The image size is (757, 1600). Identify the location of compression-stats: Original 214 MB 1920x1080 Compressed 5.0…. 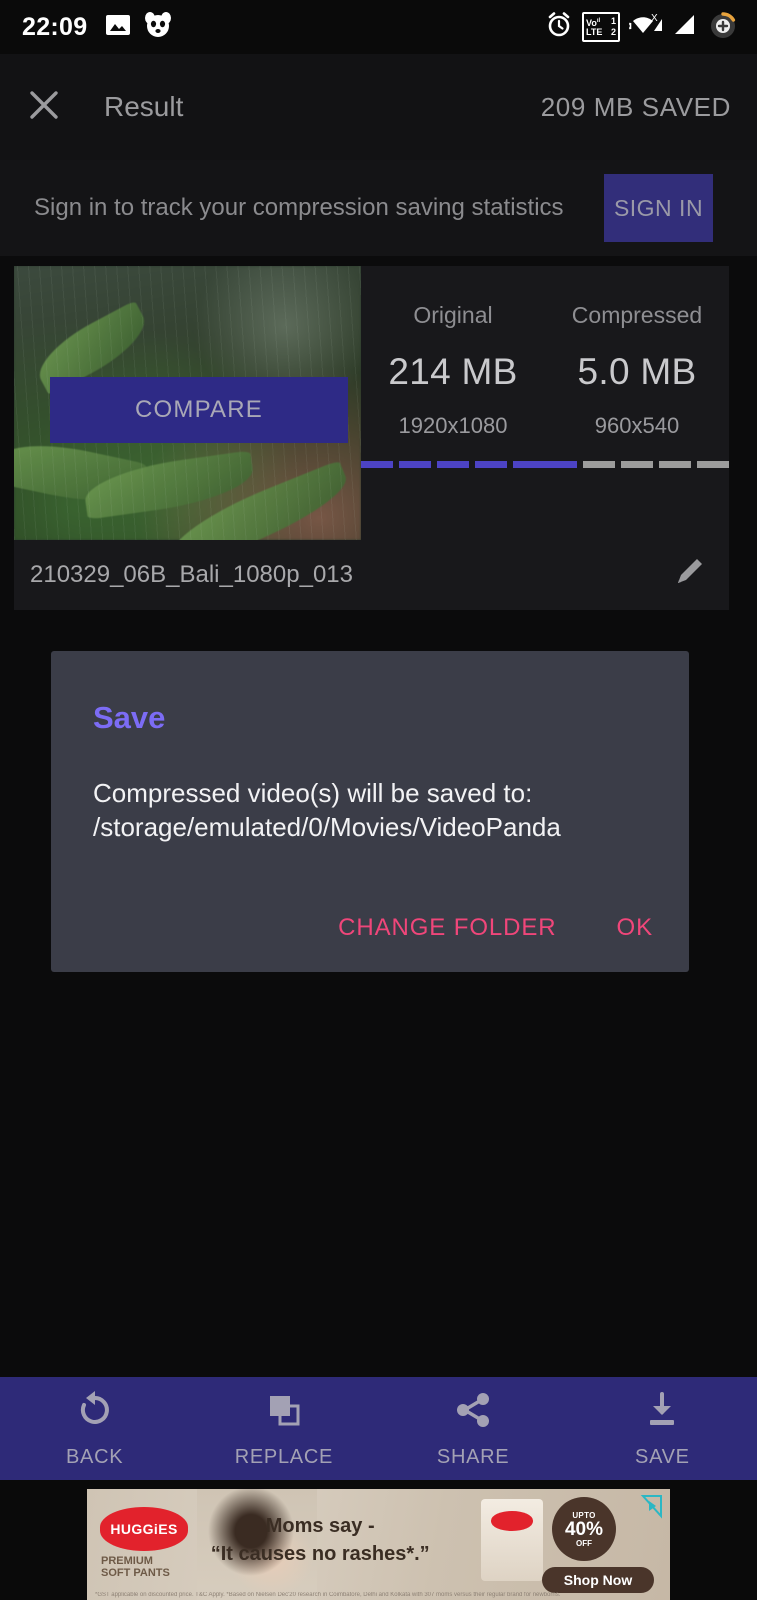
(545, 403).